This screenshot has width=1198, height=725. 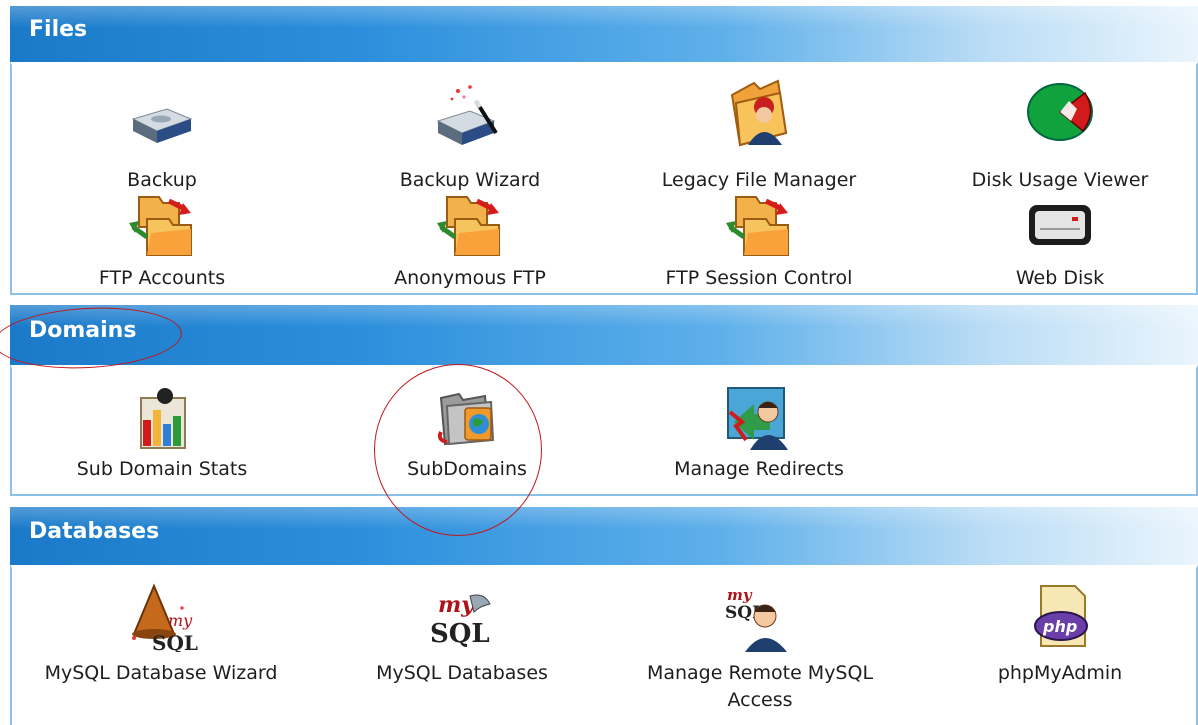 I want to click on domains-section-title: Domains, so click(x=83, y=330).